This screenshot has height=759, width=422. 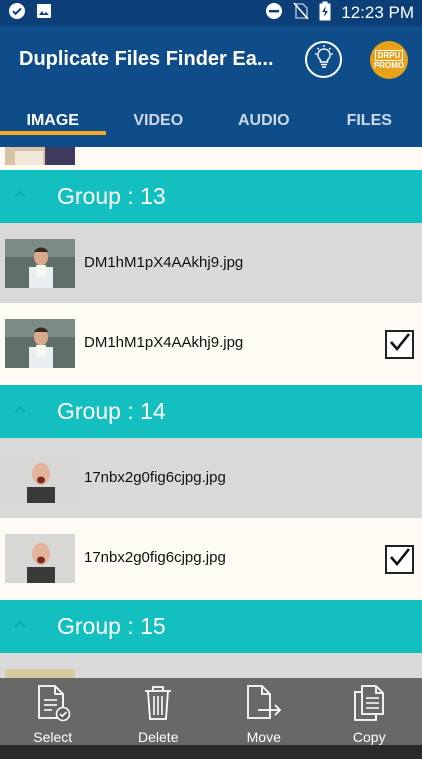 What do you see at coordinates (111, 196) in the screenshot?
I see `group-label: Group : 13` at bounding box center [111, 196].